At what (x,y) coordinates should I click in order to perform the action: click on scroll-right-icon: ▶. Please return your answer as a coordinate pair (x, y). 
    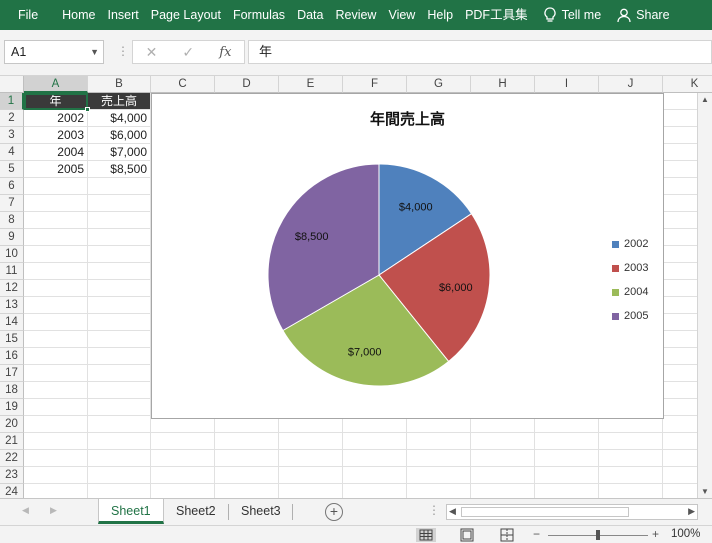
    Looking at the image, I should click on (691, 511).